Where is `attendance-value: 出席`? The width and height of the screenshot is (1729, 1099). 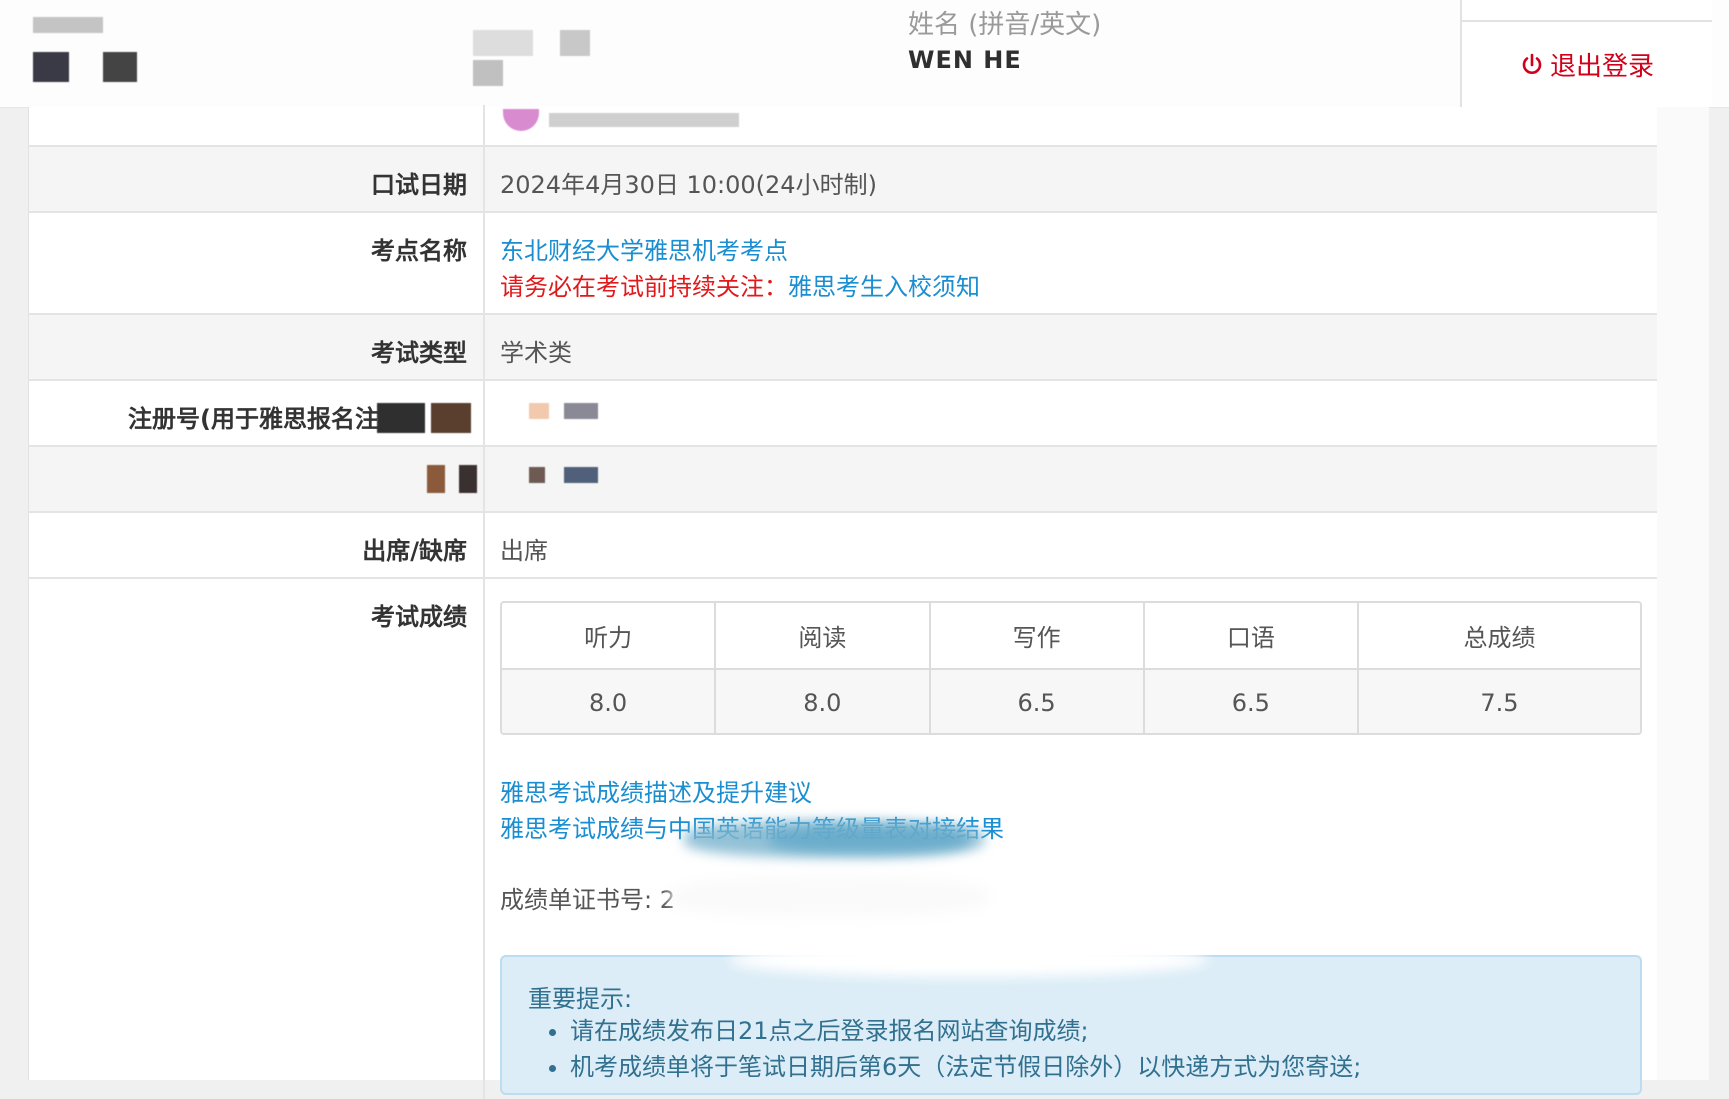
attendance-value: 出席 is located at coordinates (524, 551).